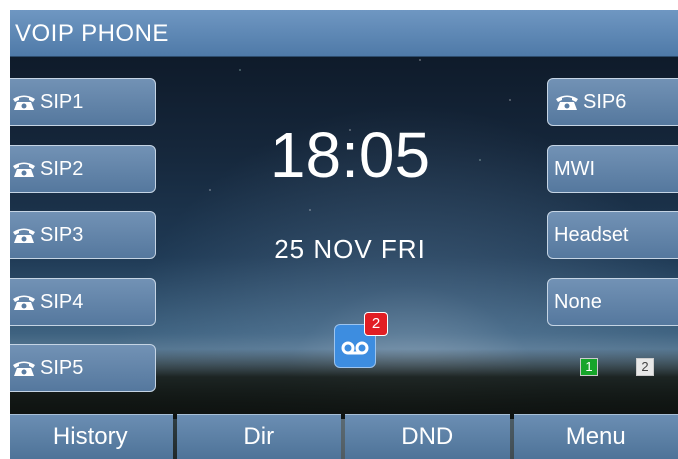  I want to click on line-key-label: MWI, so click(575, 168).